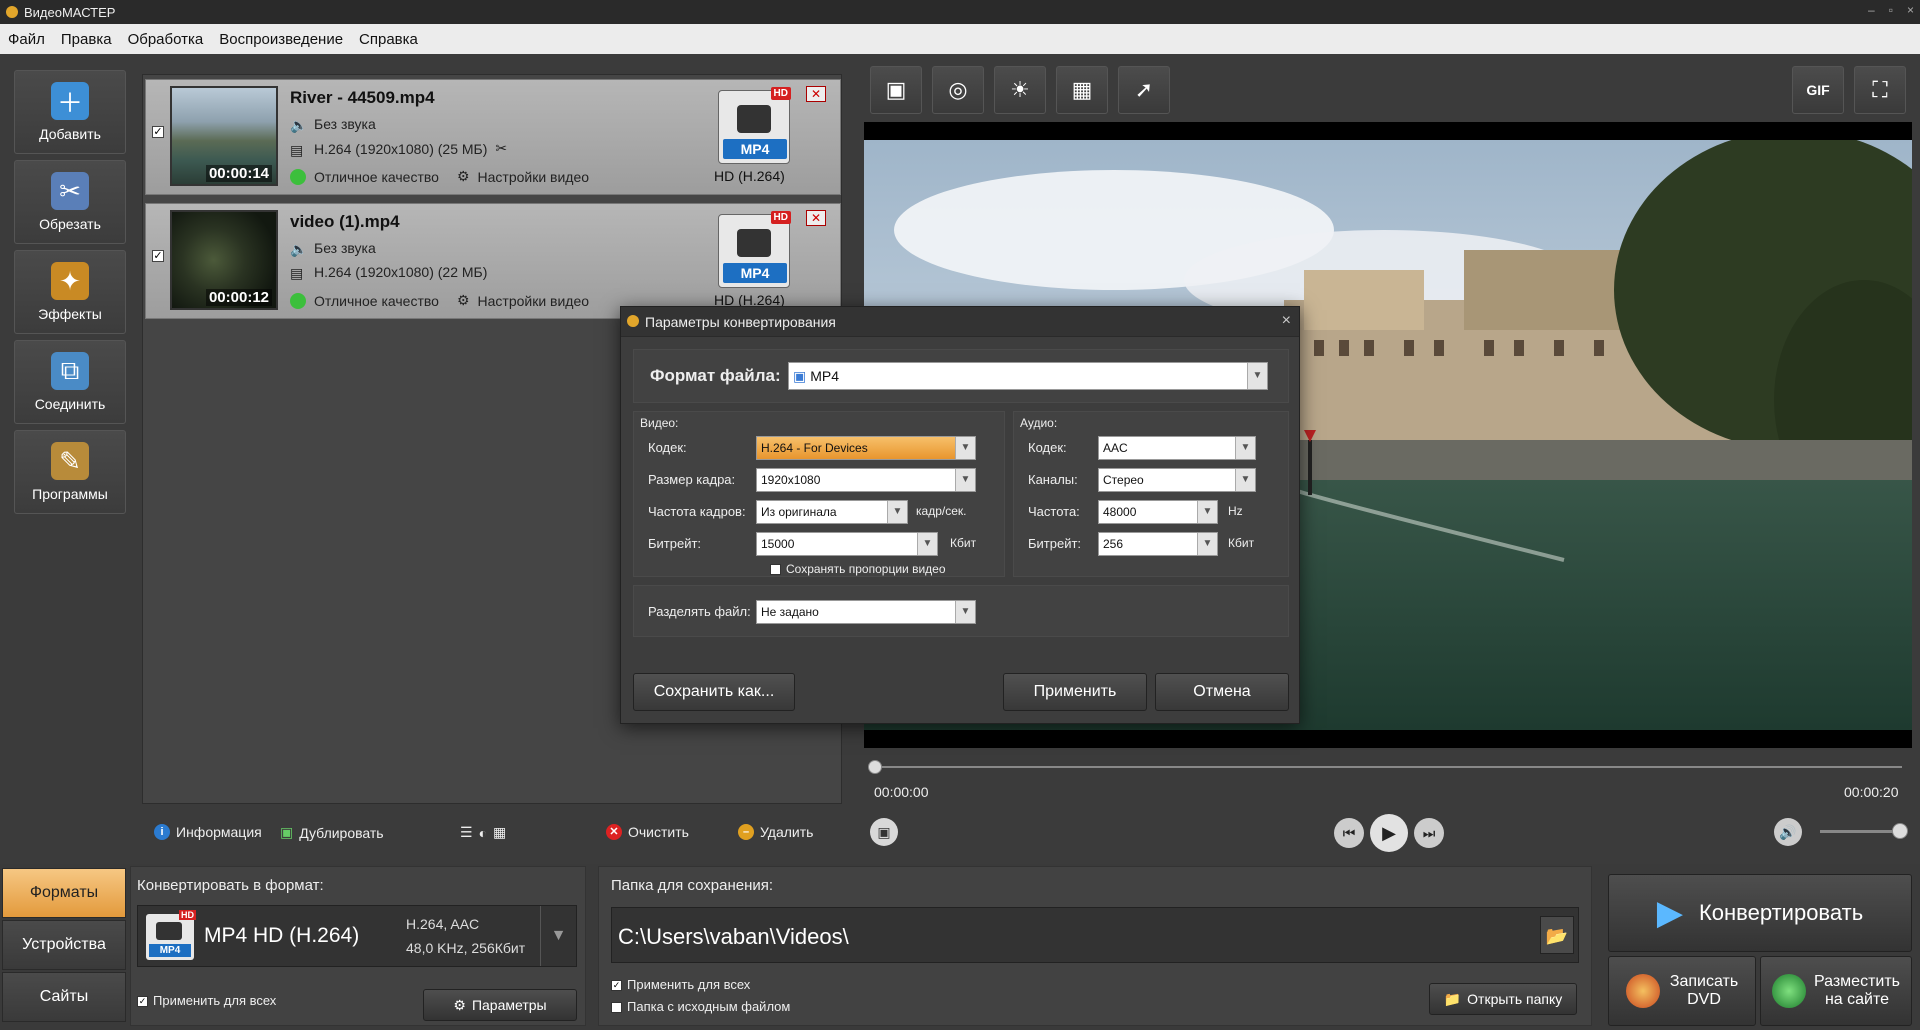 The image size is (1920, 1030). I want to click on channels-select: Стерео ▼, so click(1177, 480).